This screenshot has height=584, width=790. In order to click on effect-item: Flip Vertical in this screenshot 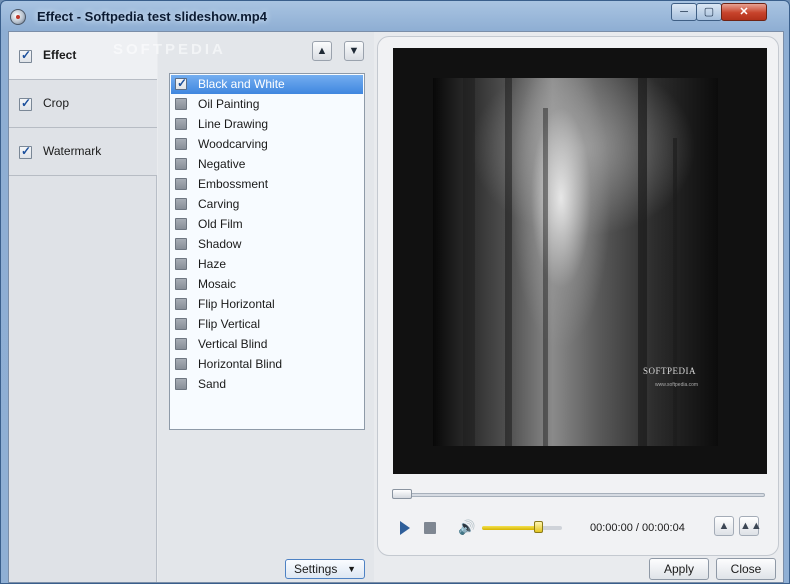, I will do `click(267, 324)`.